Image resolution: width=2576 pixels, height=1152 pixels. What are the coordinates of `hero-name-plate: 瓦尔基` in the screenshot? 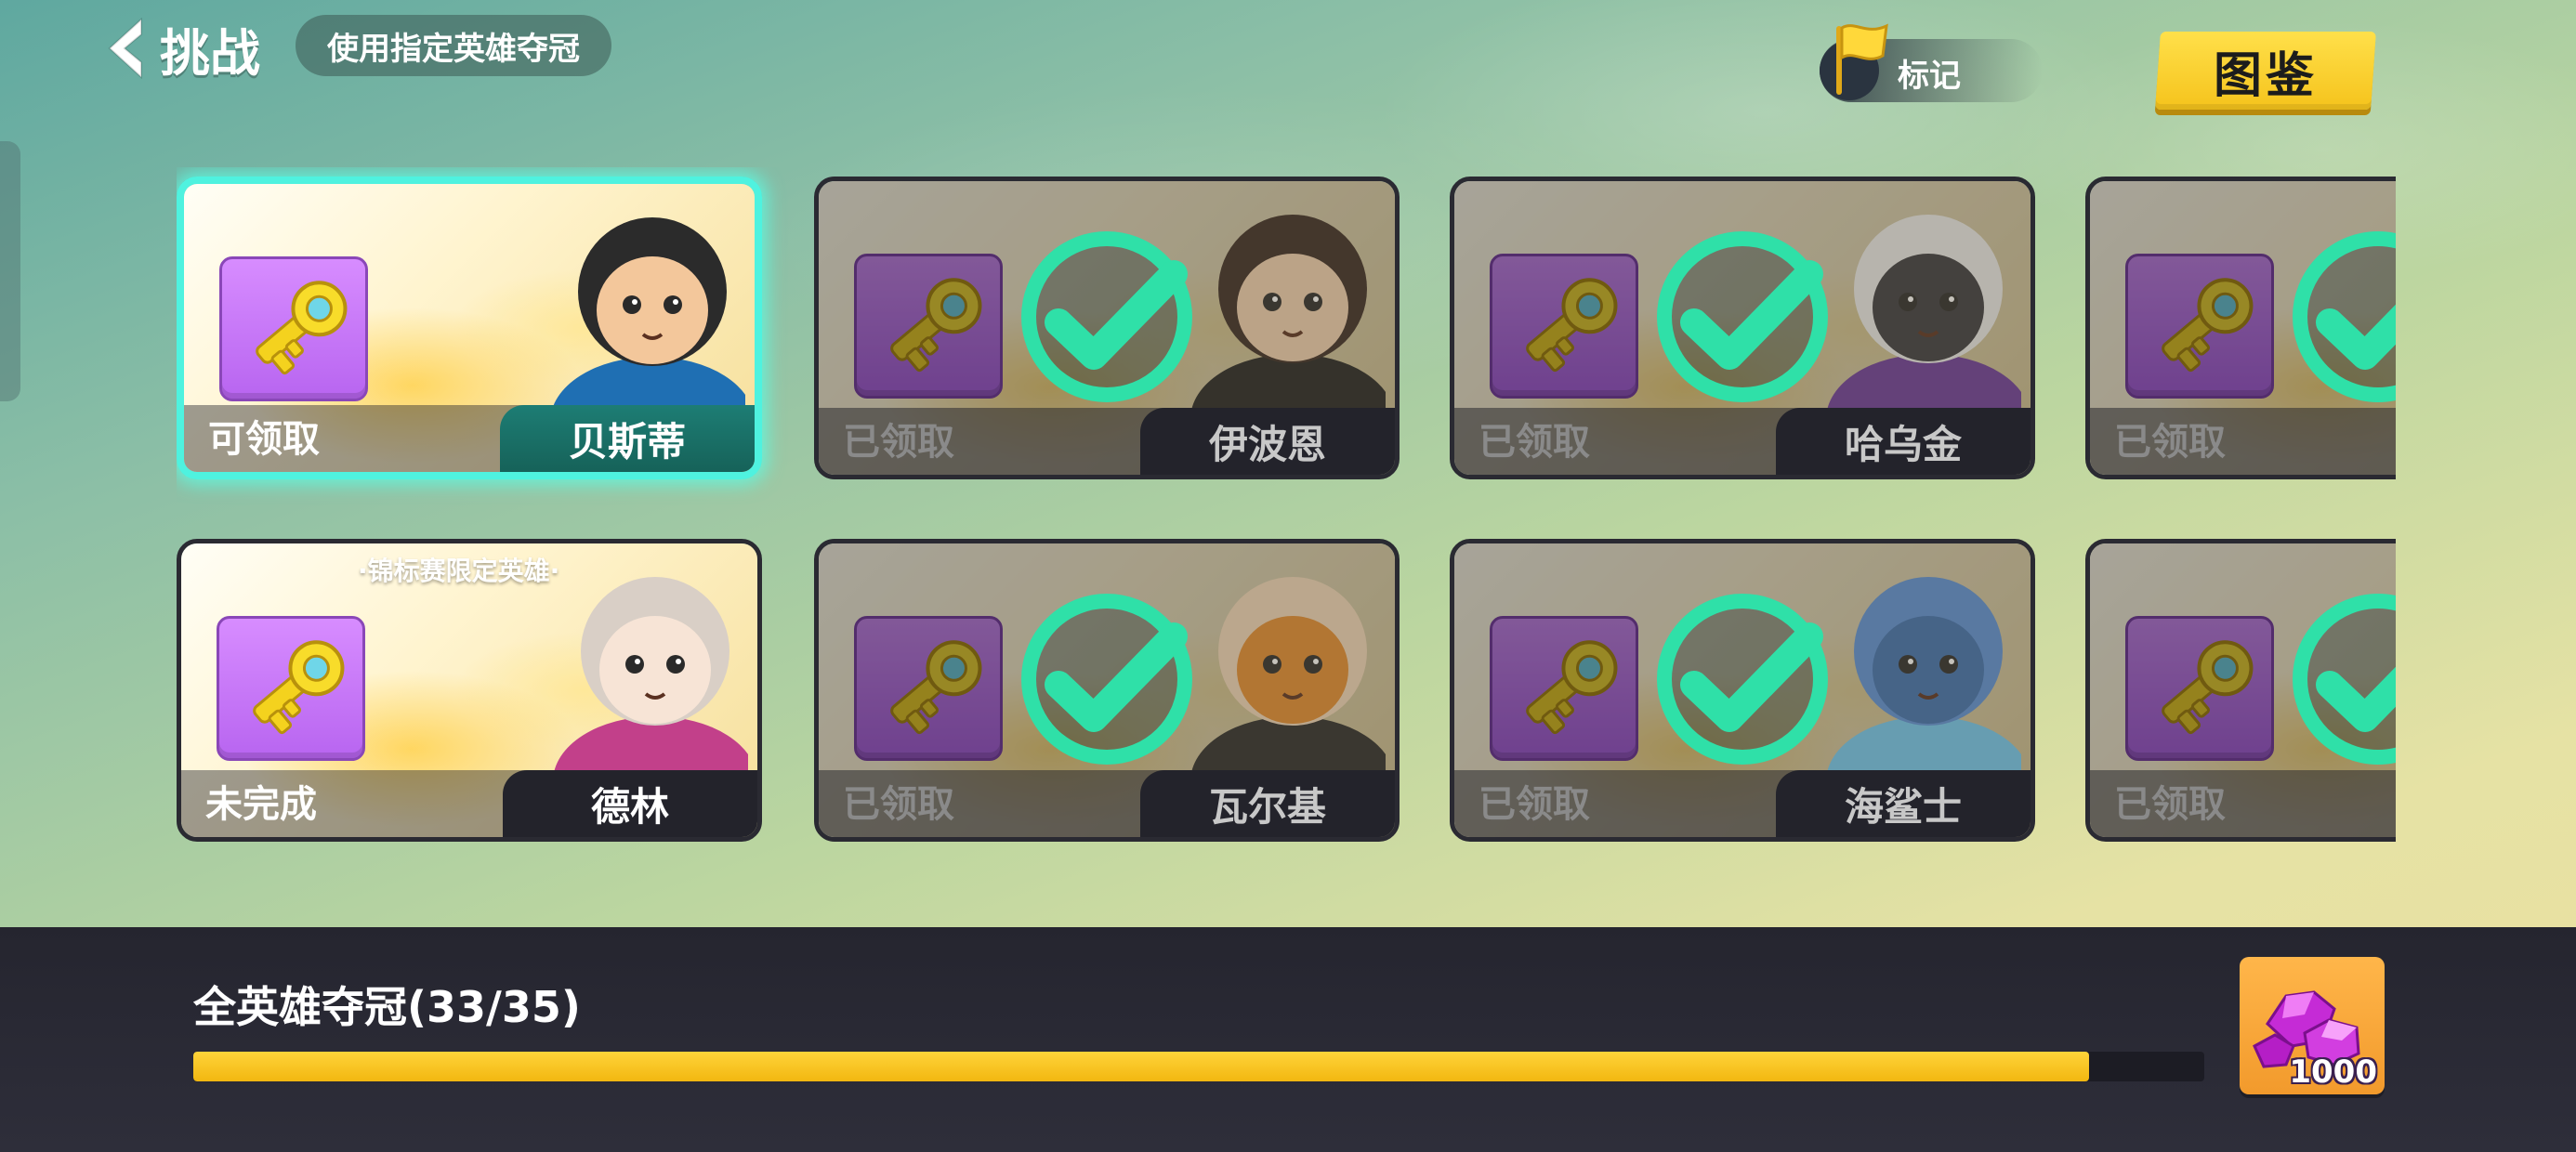 It's located at (1267, 803).